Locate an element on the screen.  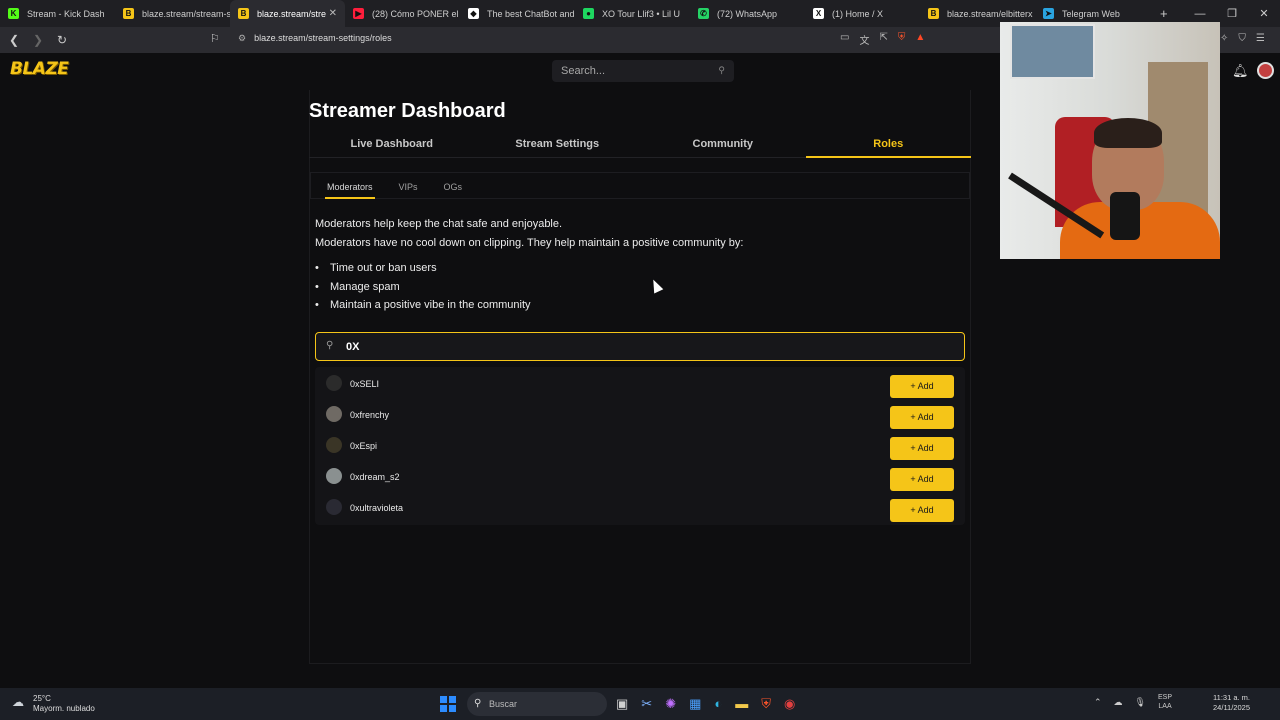
tab-title: XO Tour Llif3 • Lil U is located at coordinates (641, 13).